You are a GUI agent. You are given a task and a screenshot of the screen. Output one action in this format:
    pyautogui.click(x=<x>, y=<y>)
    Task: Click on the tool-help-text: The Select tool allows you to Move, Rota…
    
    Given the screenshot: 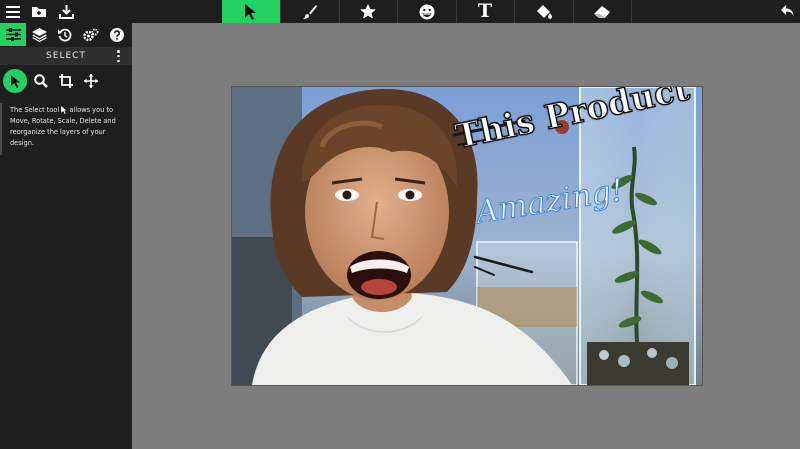 What is the action you would take?
    pyautogui.click(x=65, y=129)
    